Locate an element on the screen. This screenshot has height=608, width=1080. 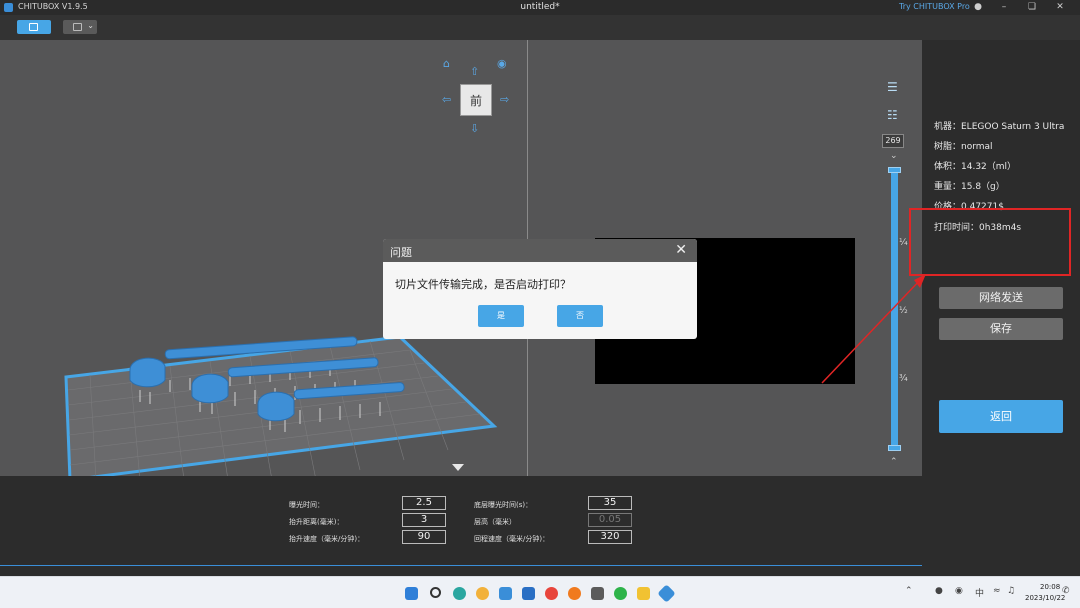
wechat-icon is located at coordinates (620, 593).